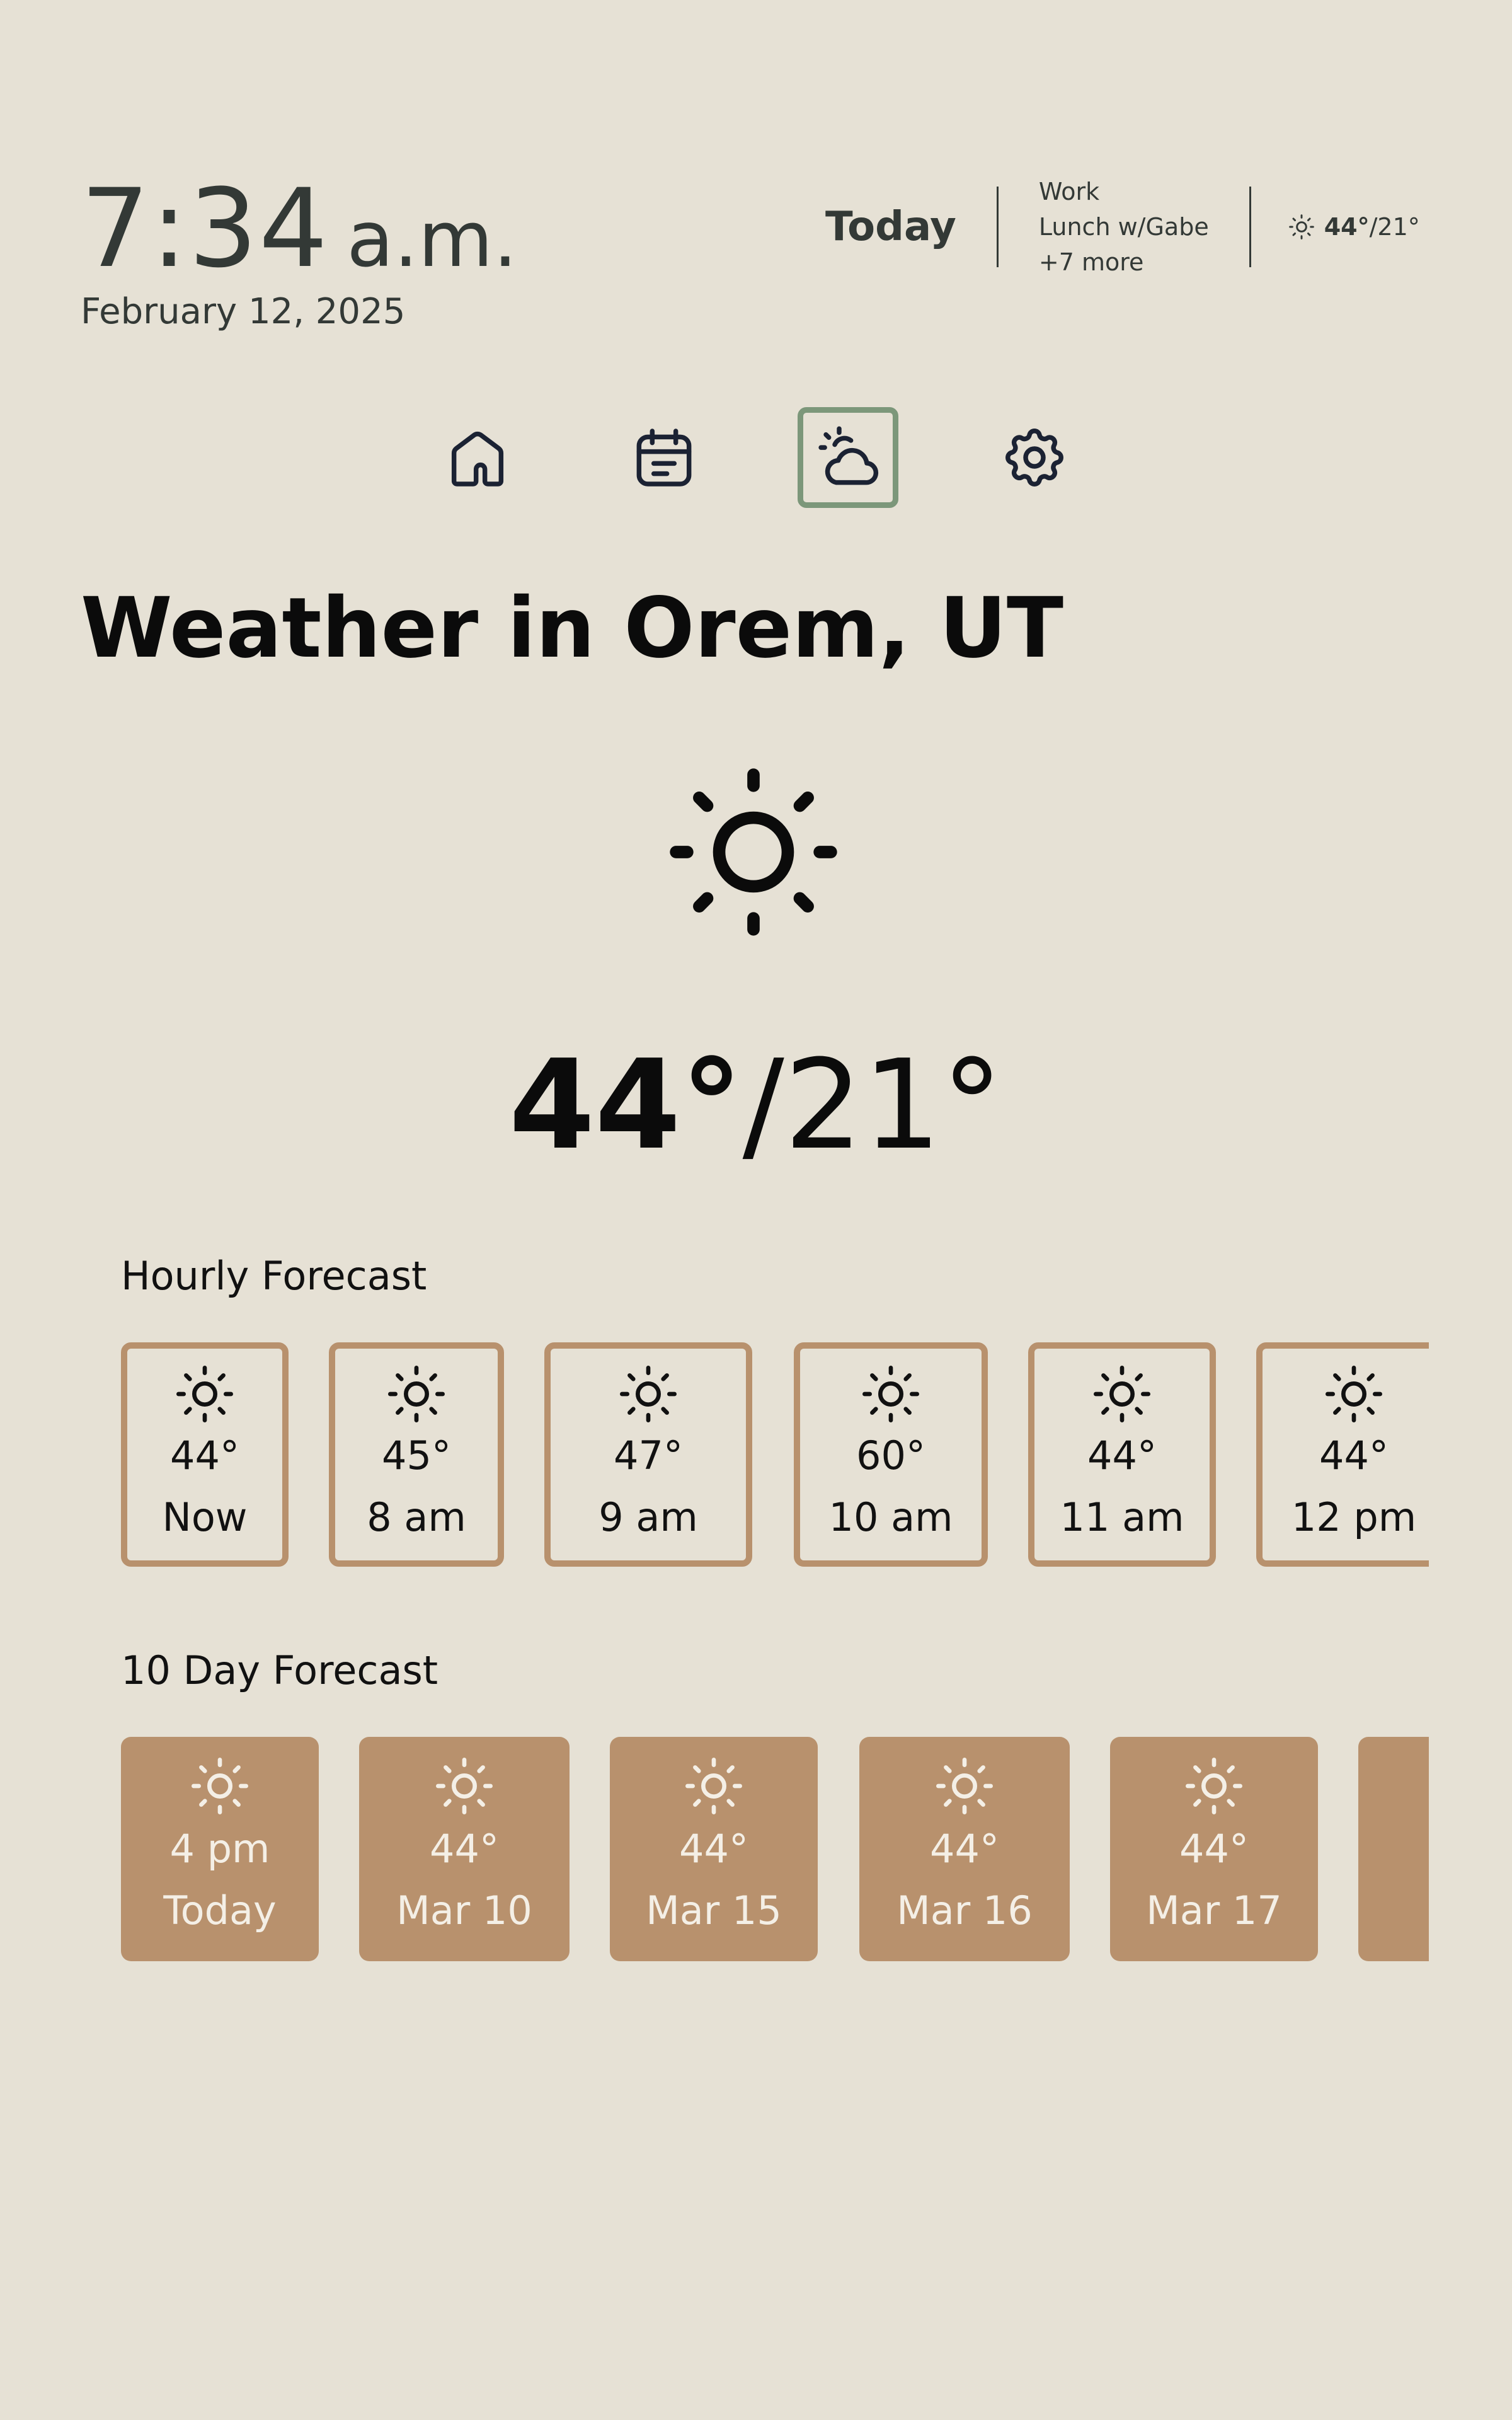 This screenshot has height=2420, width=1512. I want to click on hourly-time: 9 am, so click(648, 1517).